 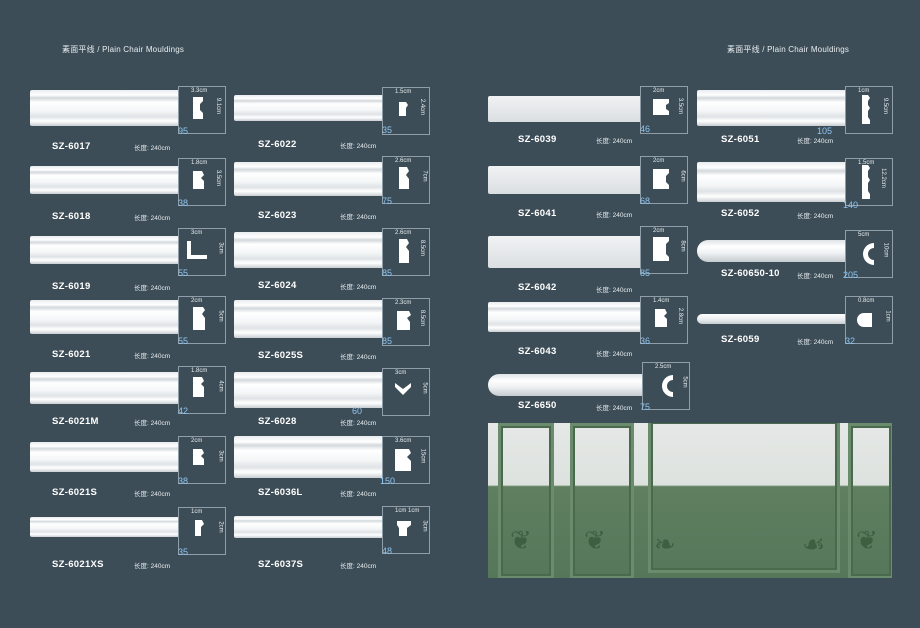 I want to click on height-dimension: 7cm, so click(x=424, y=176).